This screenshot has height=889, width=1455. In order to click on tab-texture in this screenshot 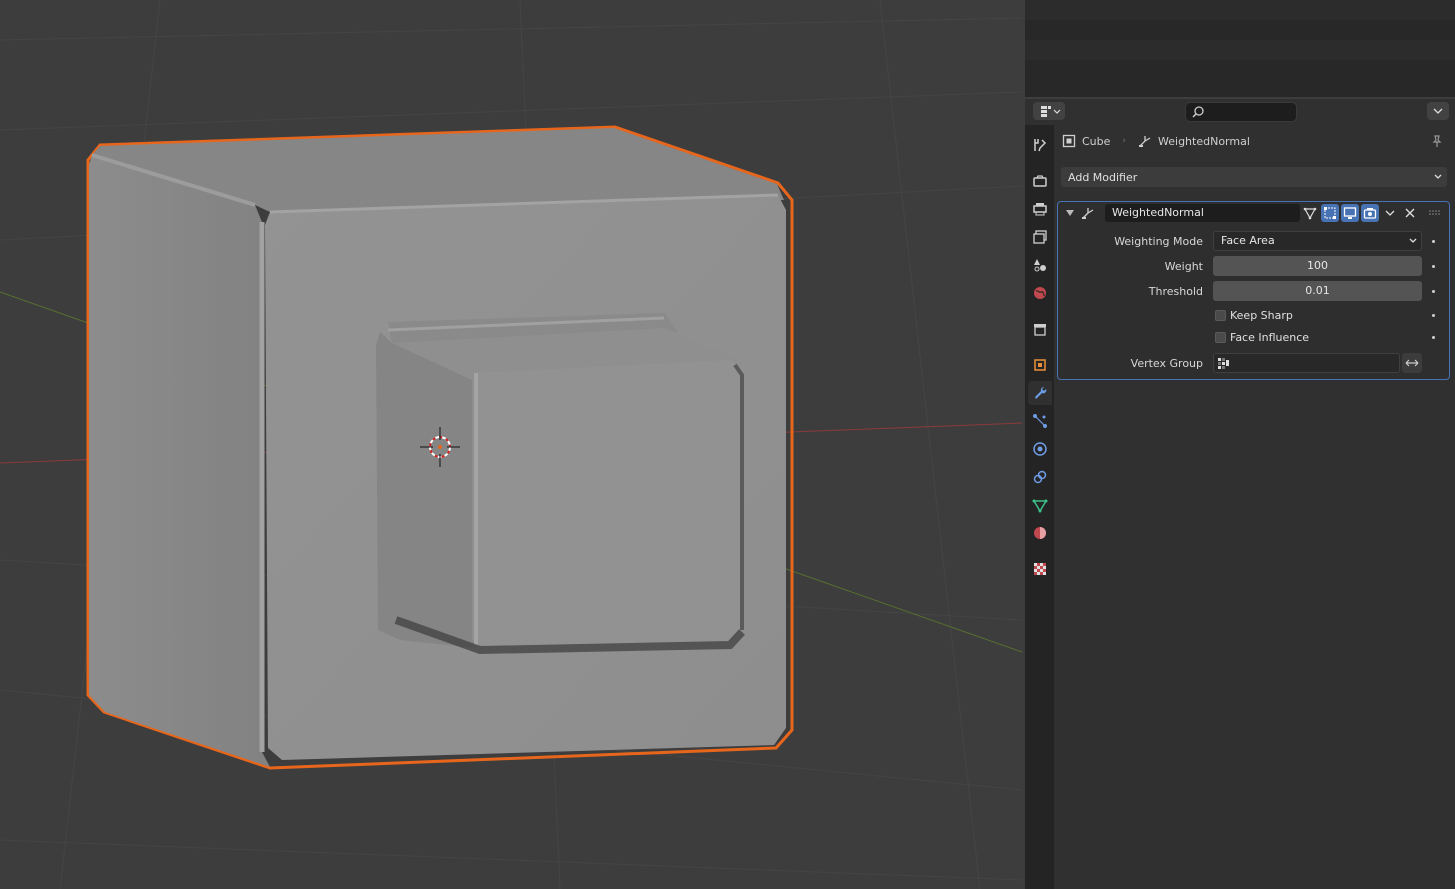, I will do `click(1040, 569)`.